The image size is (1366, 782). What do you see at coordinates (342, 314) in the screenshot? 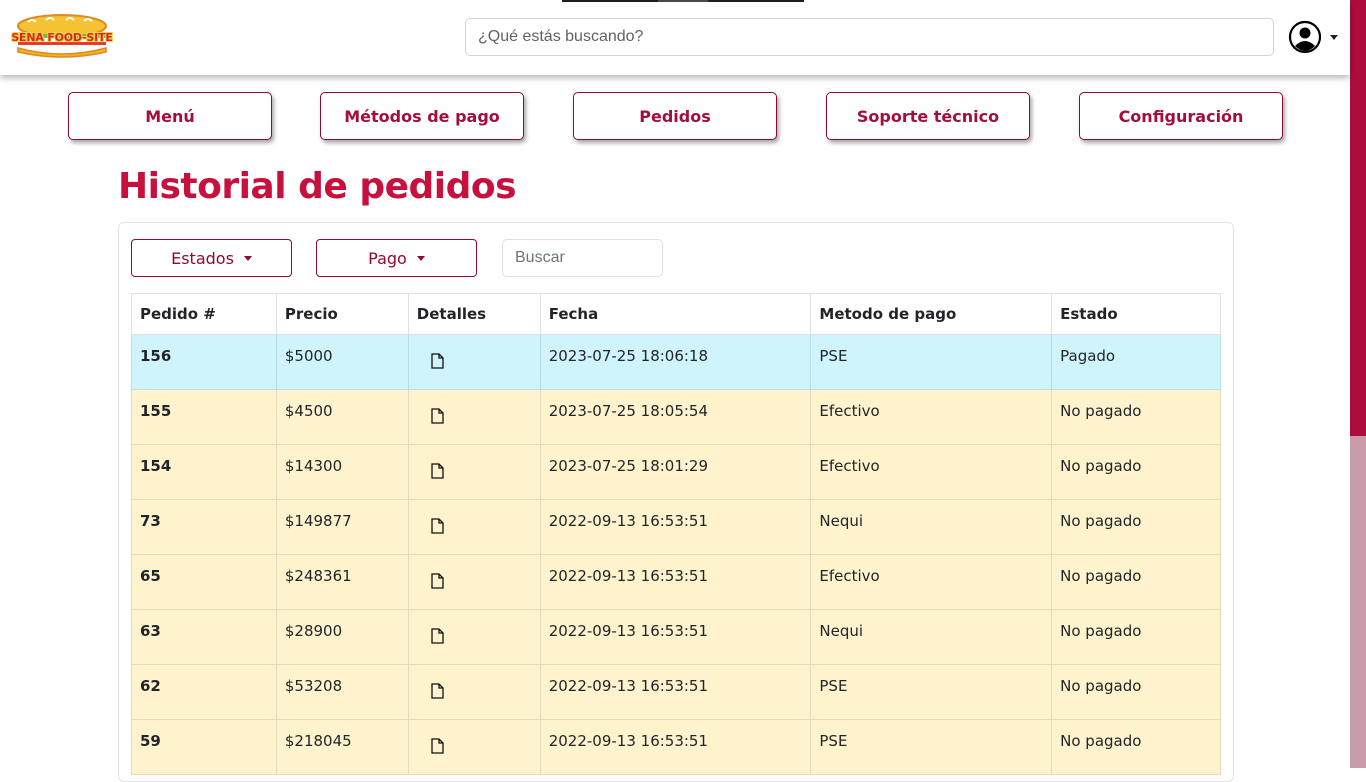
I see `column-header: Precio` at bounding box center [342, 314].